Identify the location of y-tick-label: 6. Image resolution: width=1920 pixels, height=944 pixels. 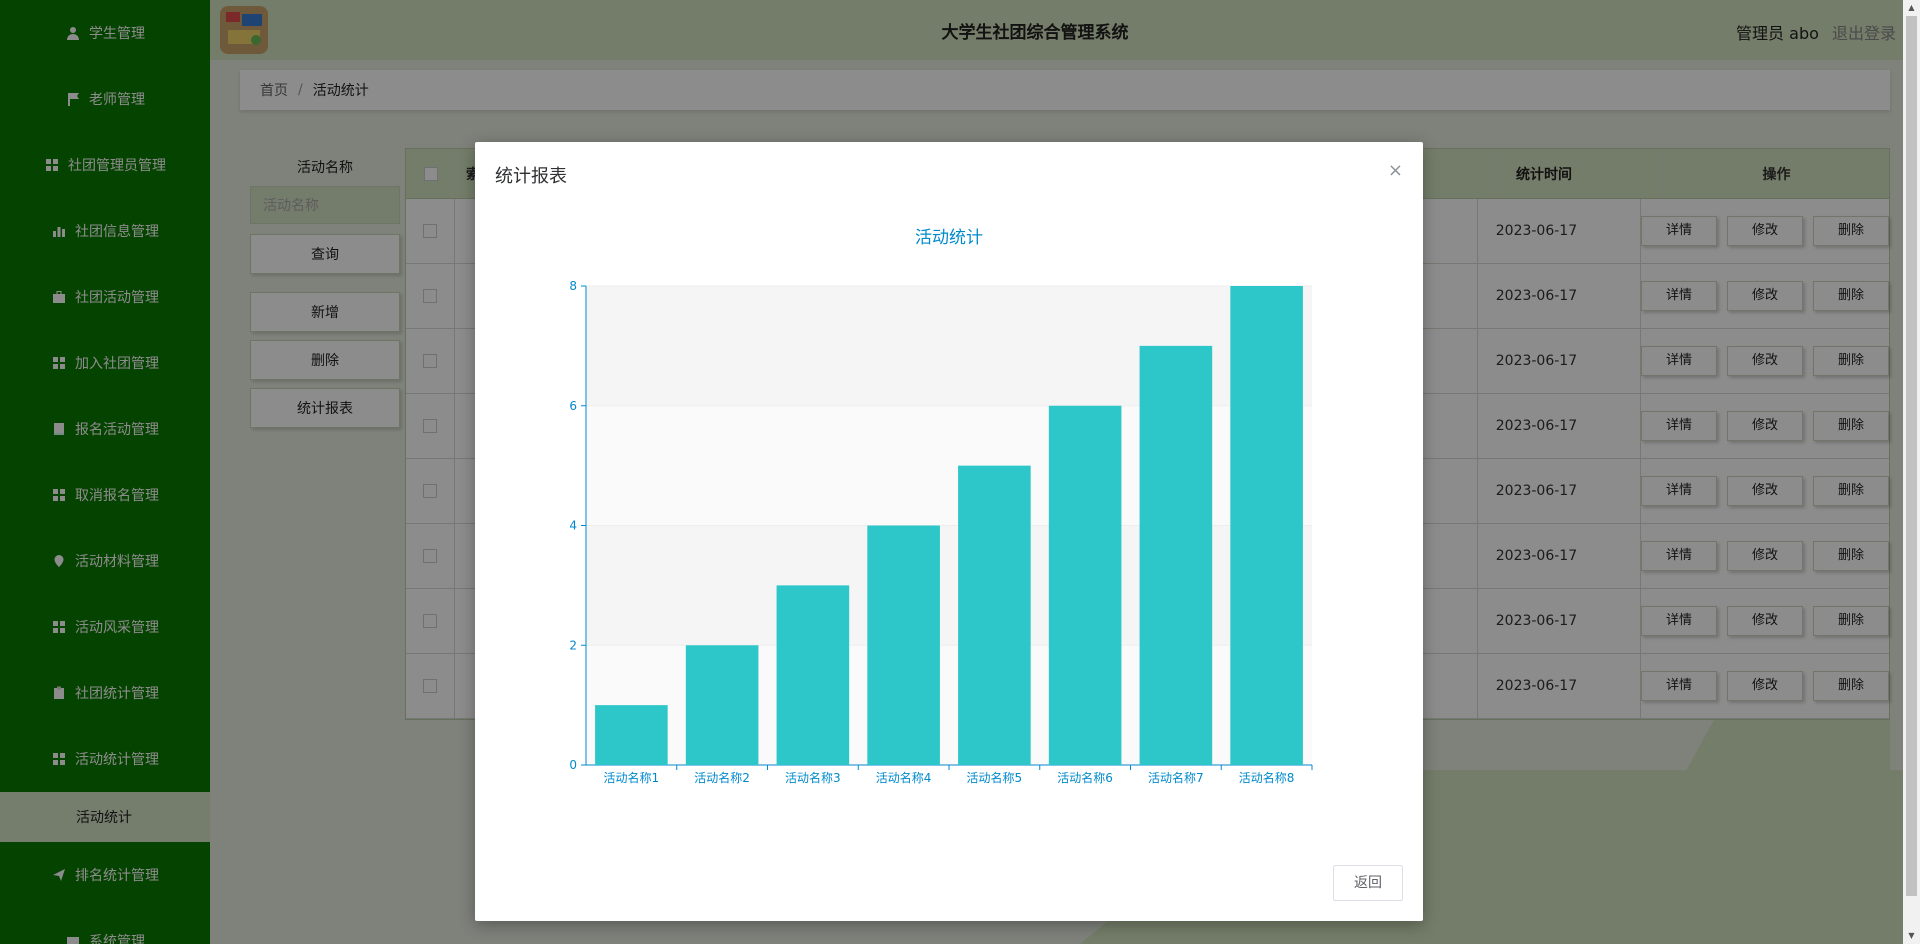
(573, 406).